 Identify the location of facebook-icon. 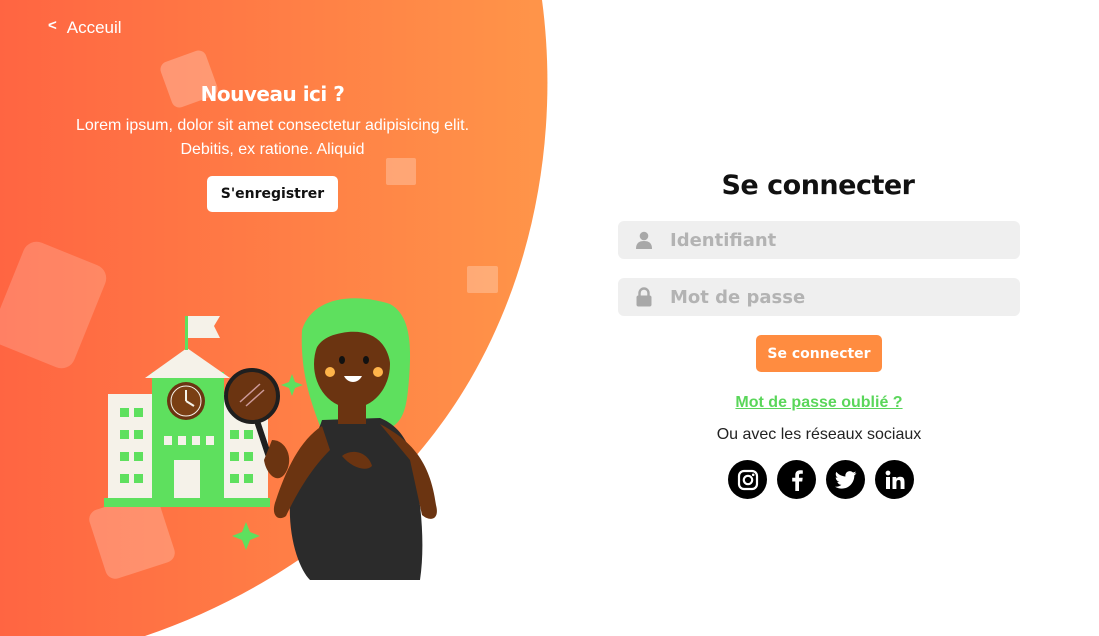
(796, 479).